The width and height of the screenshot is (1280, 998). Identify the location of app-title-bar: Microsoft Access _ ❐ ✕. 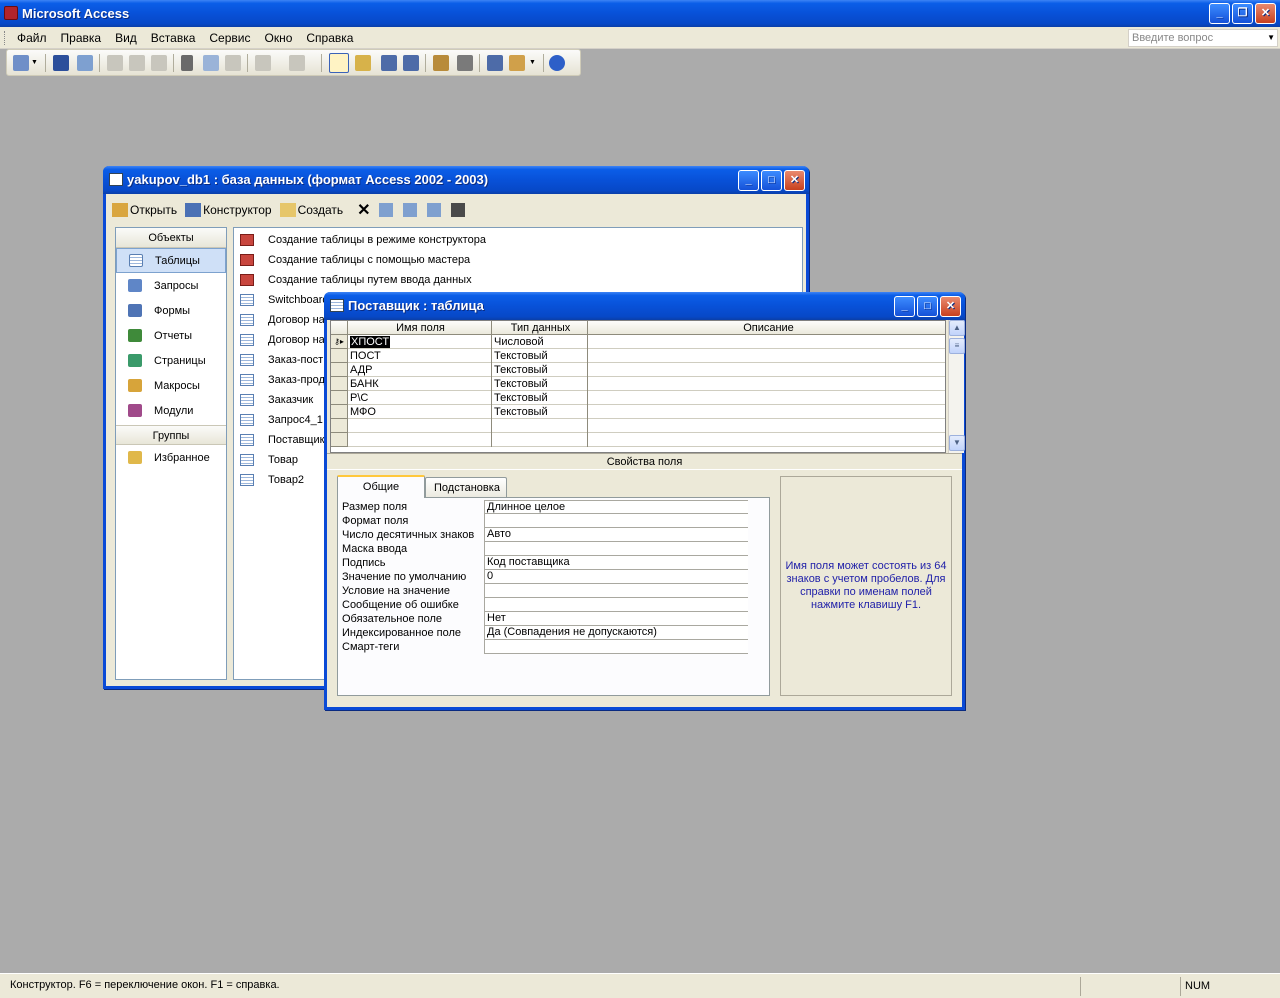
(640, 13).